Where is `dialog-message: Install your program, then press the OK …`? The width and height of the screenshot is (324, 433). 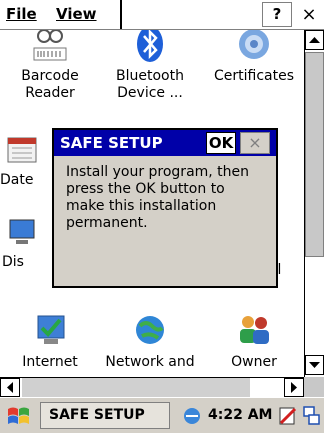 dialog-message: Install your program, then press the OK … is located at coordinates (158, 197).